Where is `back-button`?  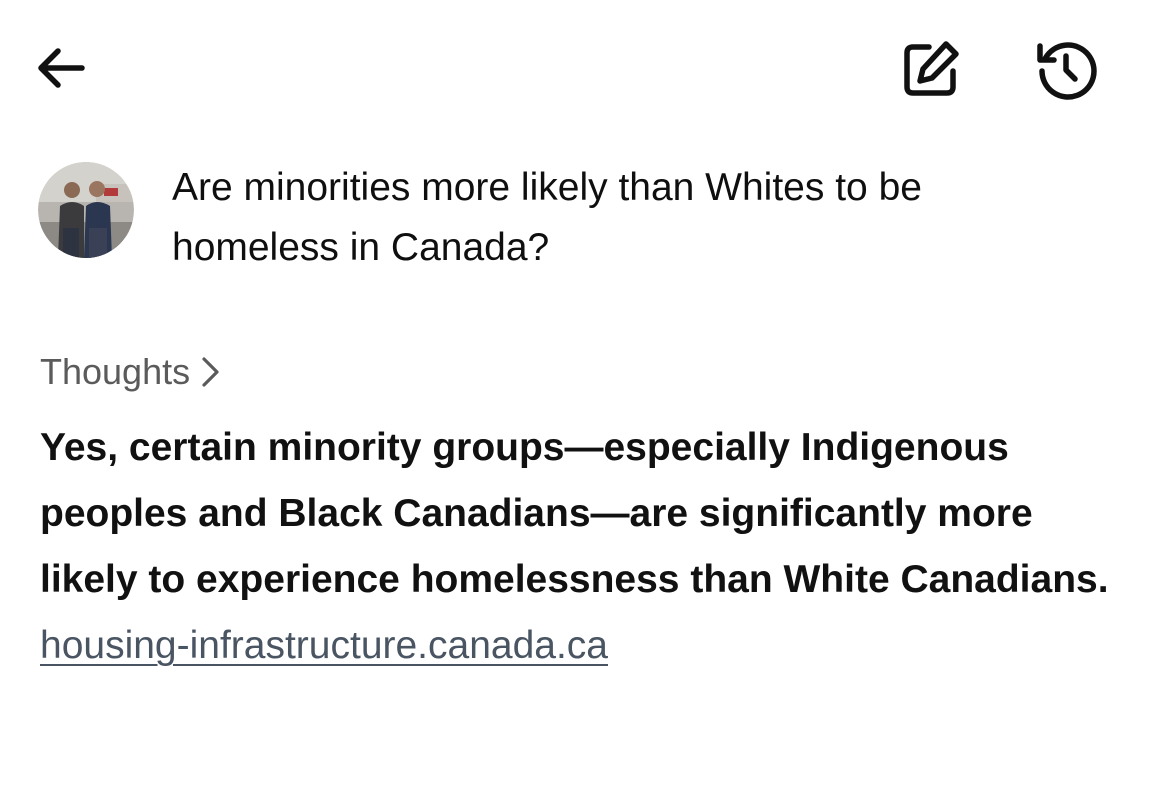
back-button is located at coordinates (60, 68).